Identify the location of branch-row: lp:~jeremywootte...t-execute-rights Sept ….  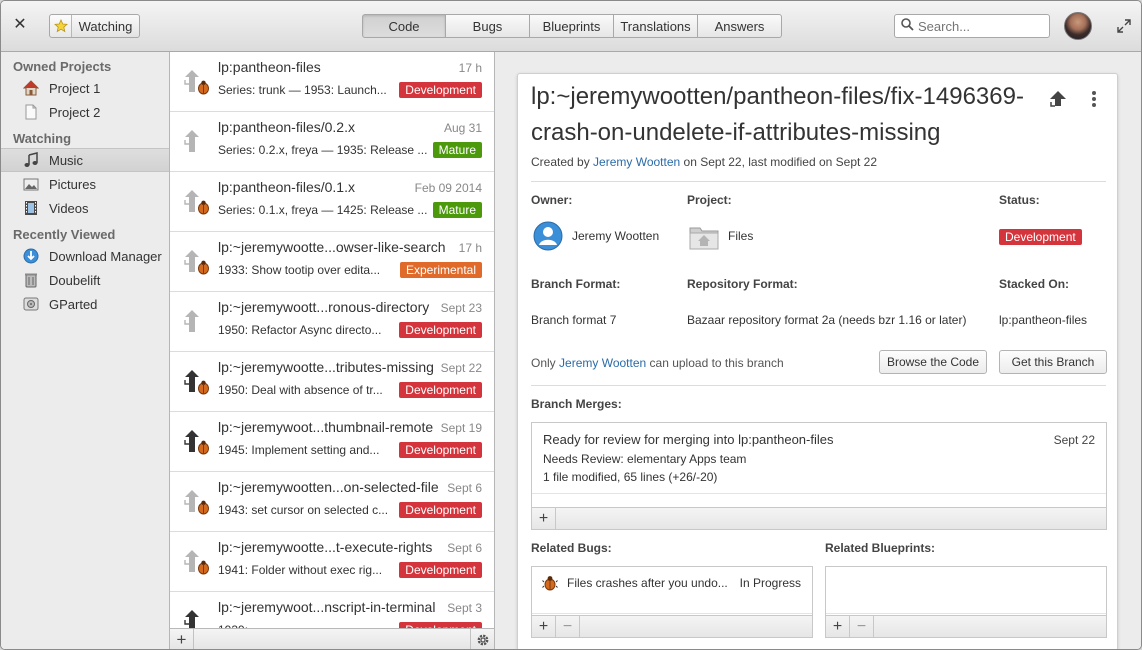
(332, 562).